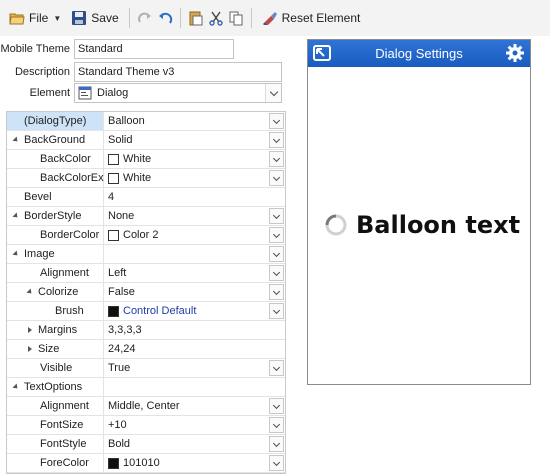  What do you see at coordinates (194, 406) in the screenshot?
I see `grid-row-value: Middle, Center` at bounding box center [194, 406].